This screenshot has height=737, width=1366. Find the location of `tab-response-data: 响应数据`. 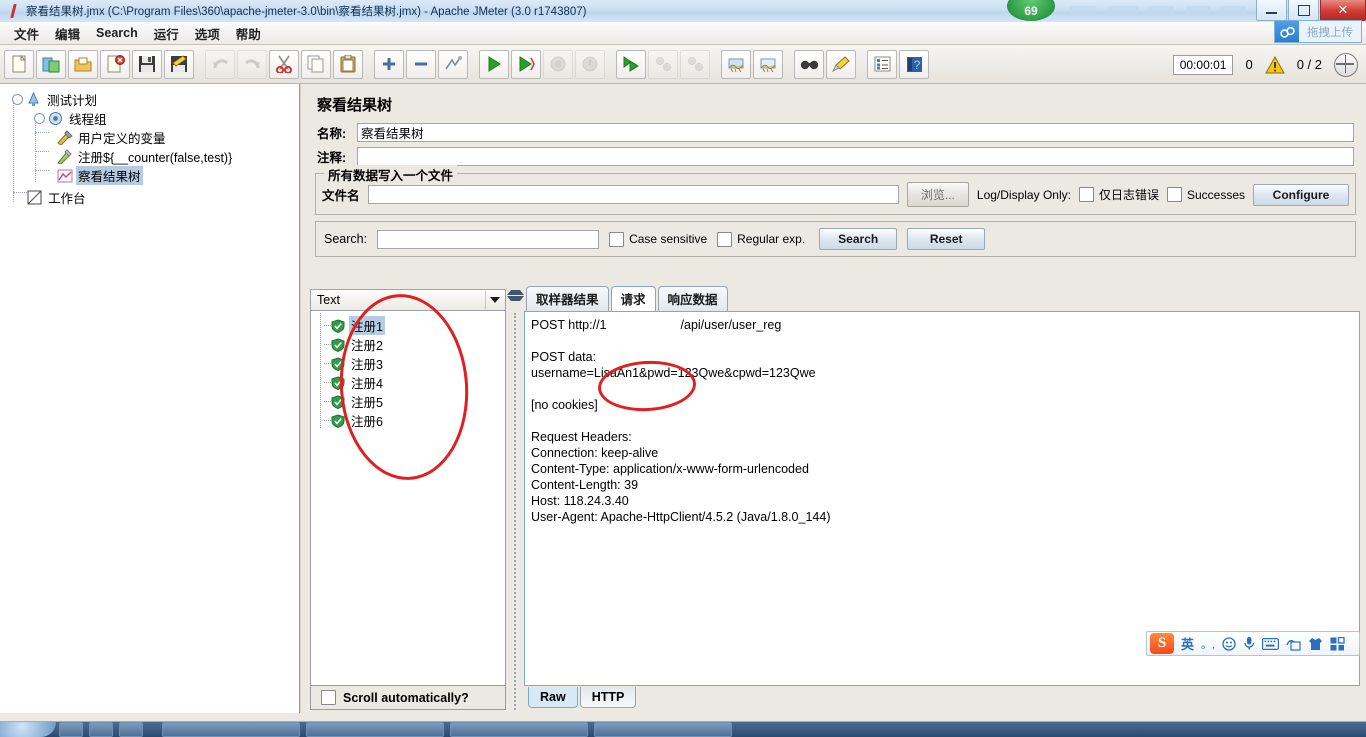

tab-response-data: 响应数据 is located at coordinates (692, 298).